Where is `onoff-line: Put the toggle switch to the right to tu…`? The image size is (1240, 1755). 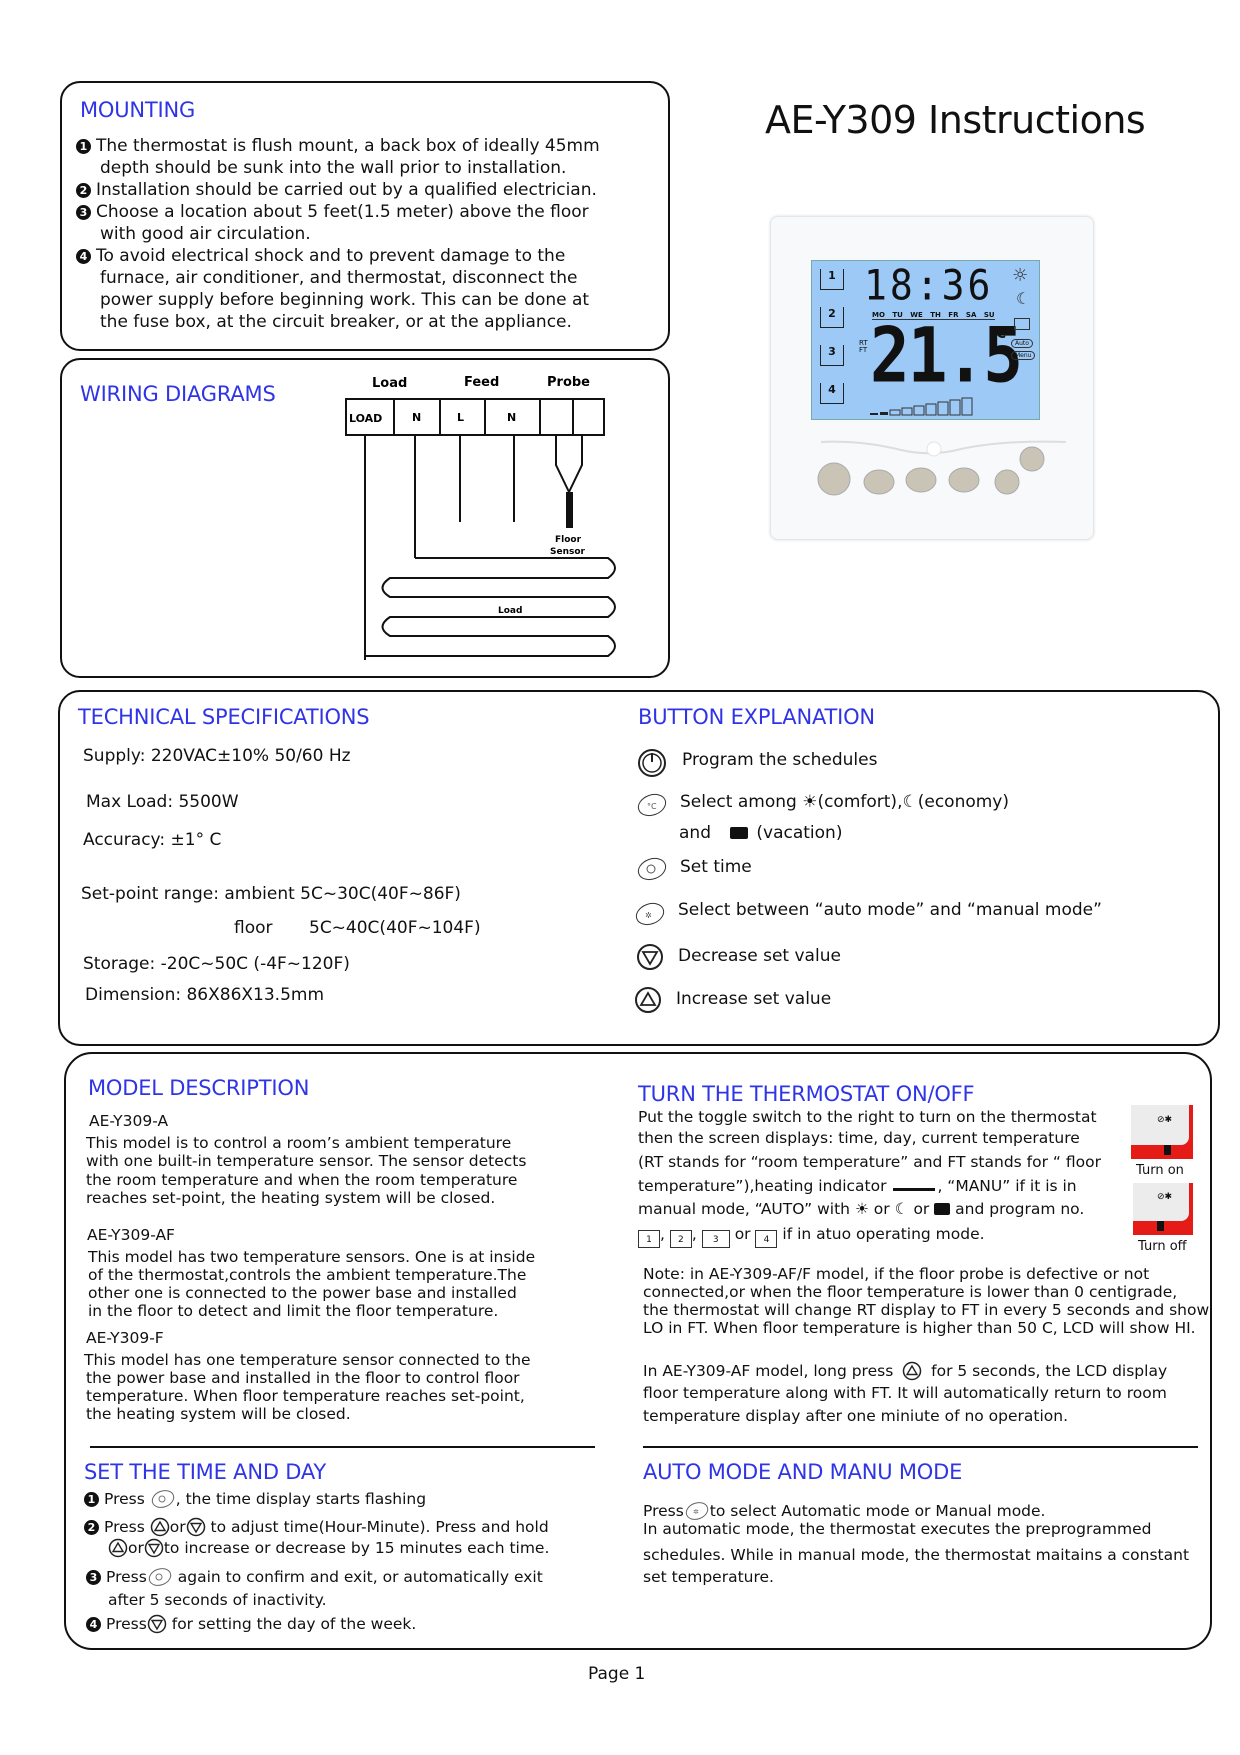
onoff-line: Put the toggle switch to the right to tu… is located at coordinates (867, 1117).